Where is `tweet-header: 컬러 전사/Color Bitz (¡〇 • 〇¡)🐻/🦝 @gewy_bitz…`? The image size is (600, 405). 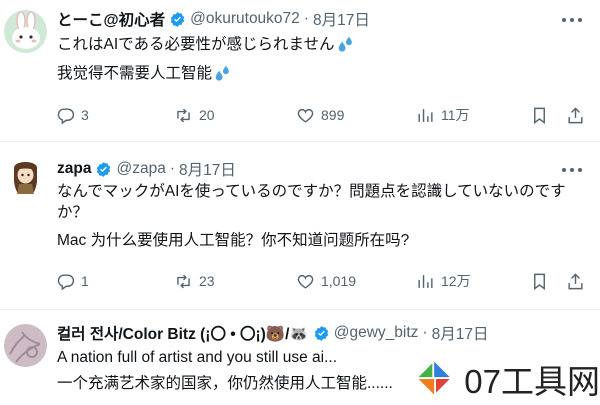
tweet-header: 컬러 전사/Color Bitz (¡〇 • 〇¡)🐻/🦝 @gewy_bitz… is located at coordinates (272, 333).